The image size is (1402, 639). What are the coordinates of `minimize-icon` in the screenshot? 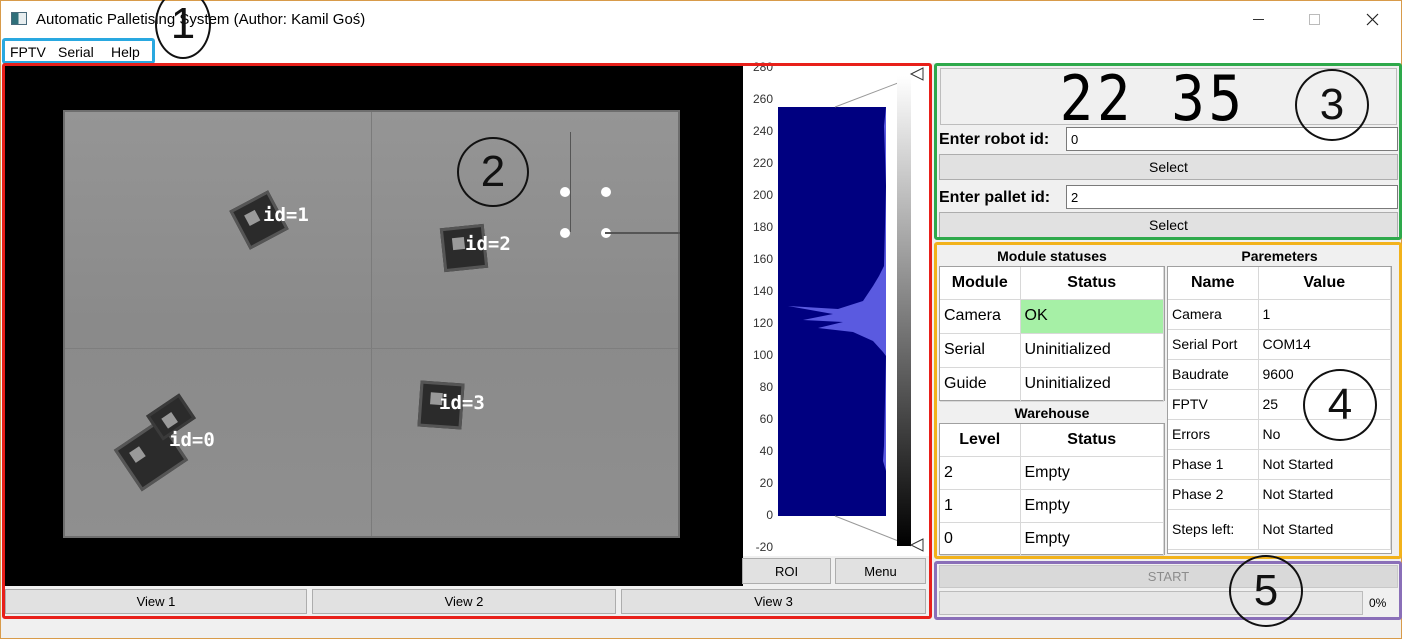 It's located at (1258, 19).